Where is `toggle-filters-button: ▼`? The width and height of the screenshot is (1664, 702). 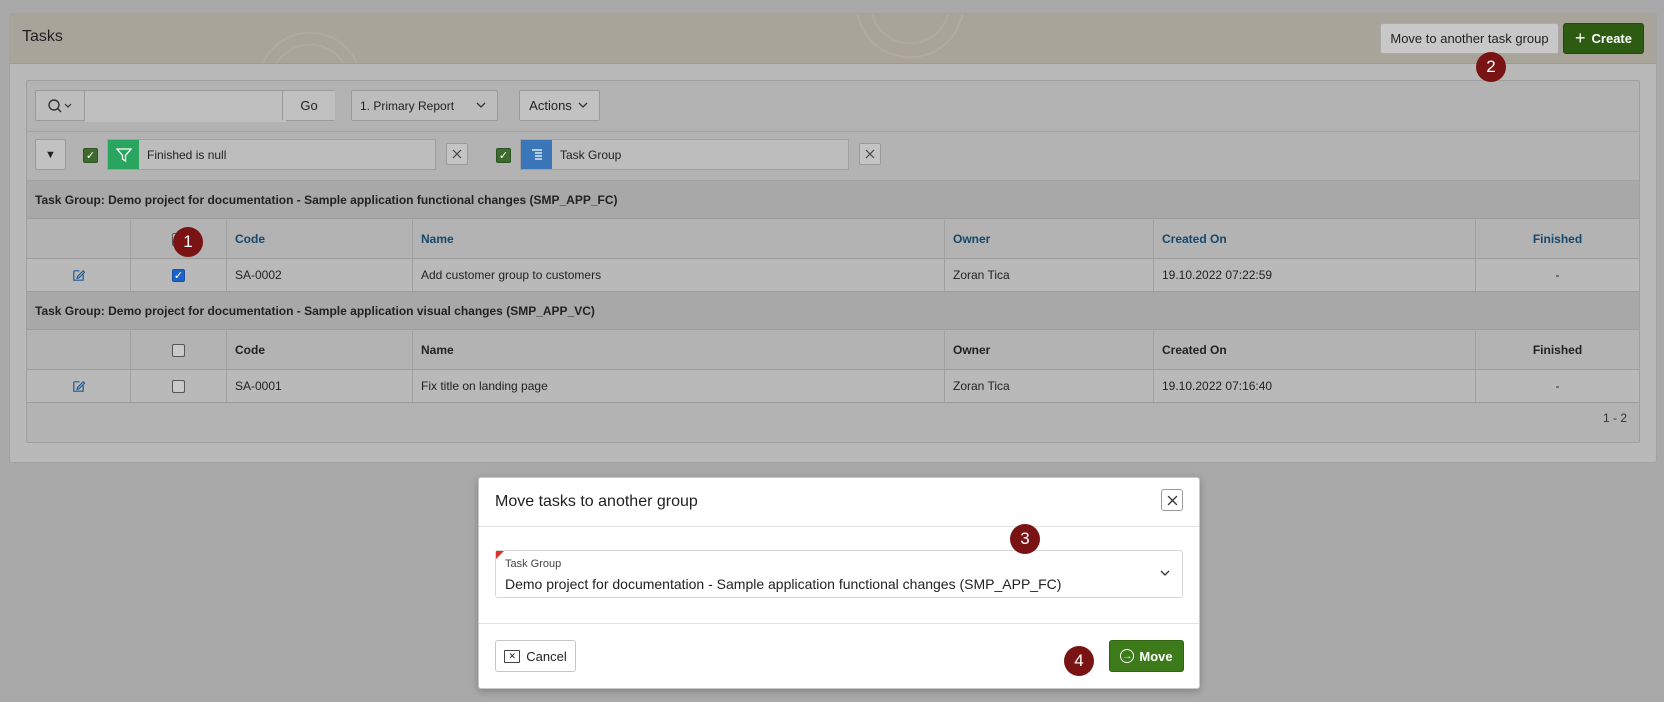
toggle-filters-button: ▼ is located at coordinates (50, 154).